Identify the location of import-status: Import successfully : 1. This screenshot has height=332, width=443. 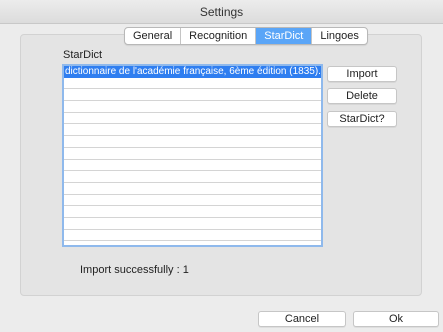
(134, 270).